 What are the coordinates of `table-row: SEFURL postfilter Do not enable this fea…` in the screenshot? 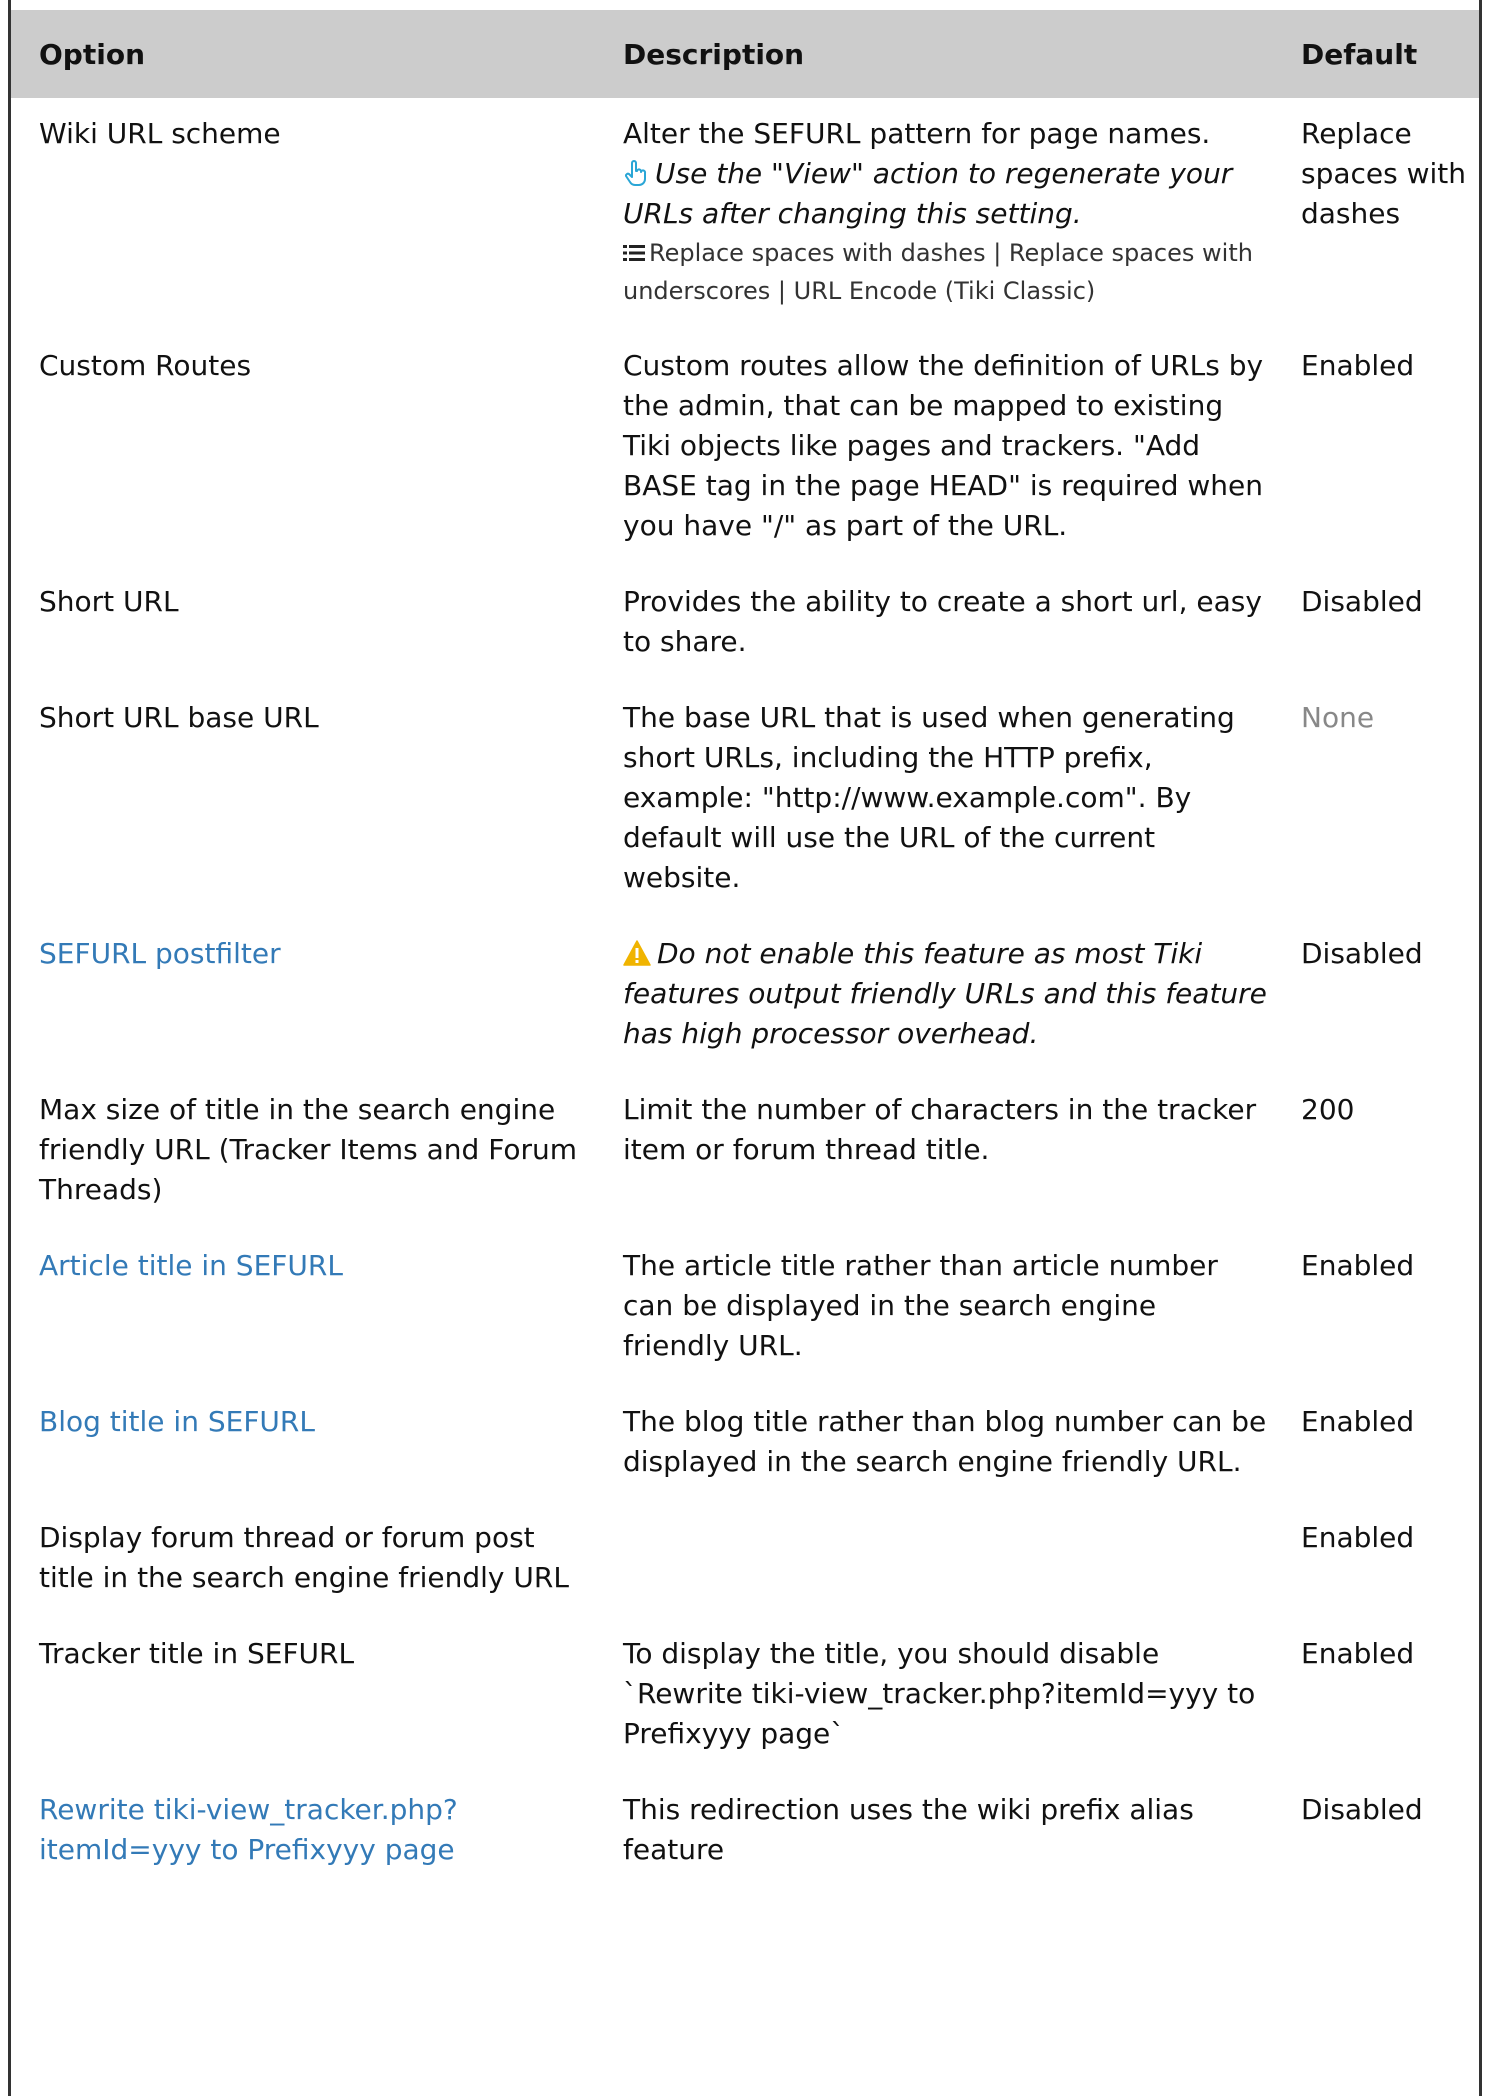 It's located at (745, 996).